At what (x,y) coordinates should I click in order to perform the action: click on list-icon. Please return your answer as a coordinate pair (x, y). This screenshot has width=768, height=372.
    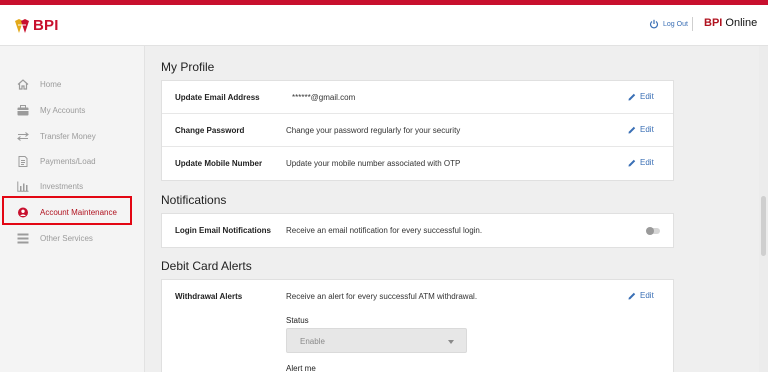
    Looking at the image, I should click on (23, 238).